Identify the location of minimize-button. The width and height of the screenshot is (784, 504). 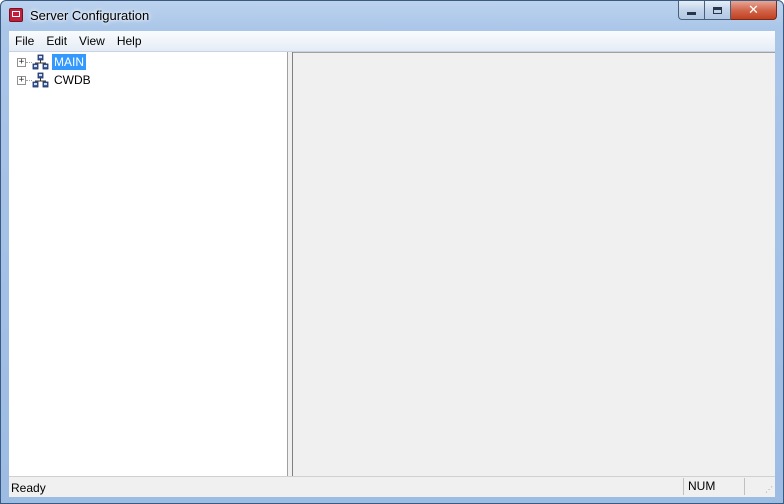
(691, 10).